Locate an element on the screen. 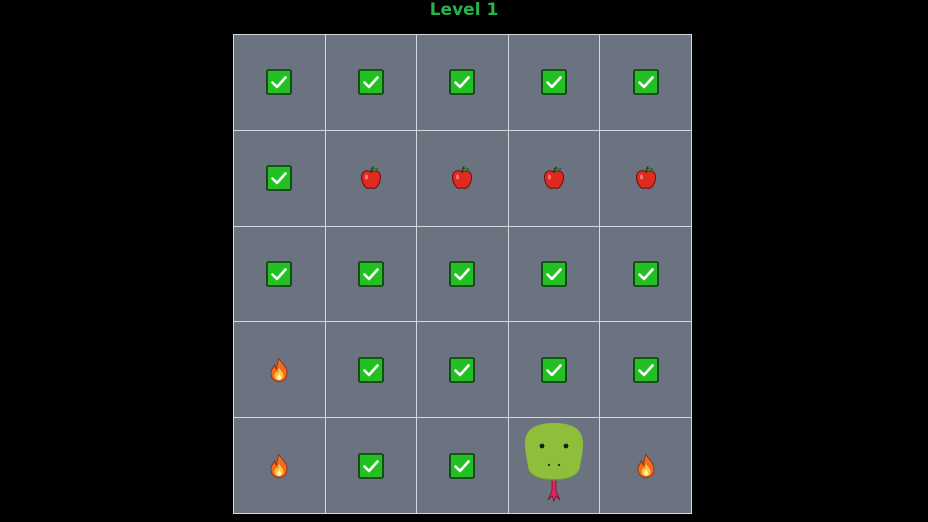 This screenshot has height=522, width=928. snake-head-icon is located at coordinates (554, 463).